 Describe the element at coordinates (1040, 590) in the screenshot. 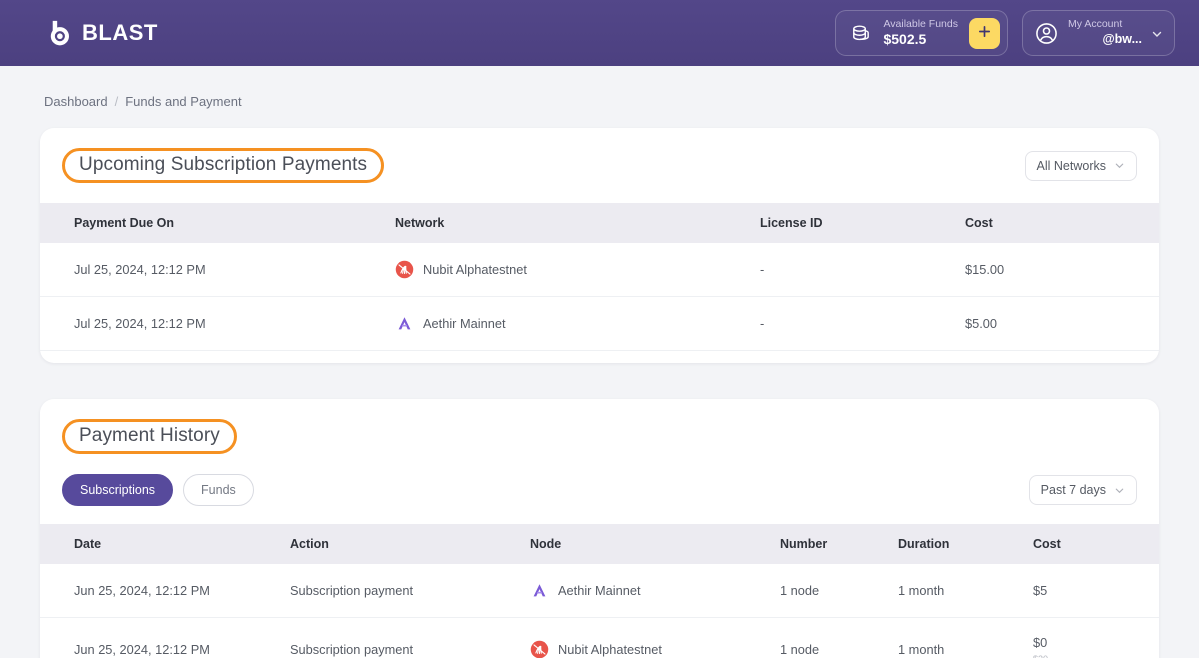

I see `cost-value: $5` at that location.